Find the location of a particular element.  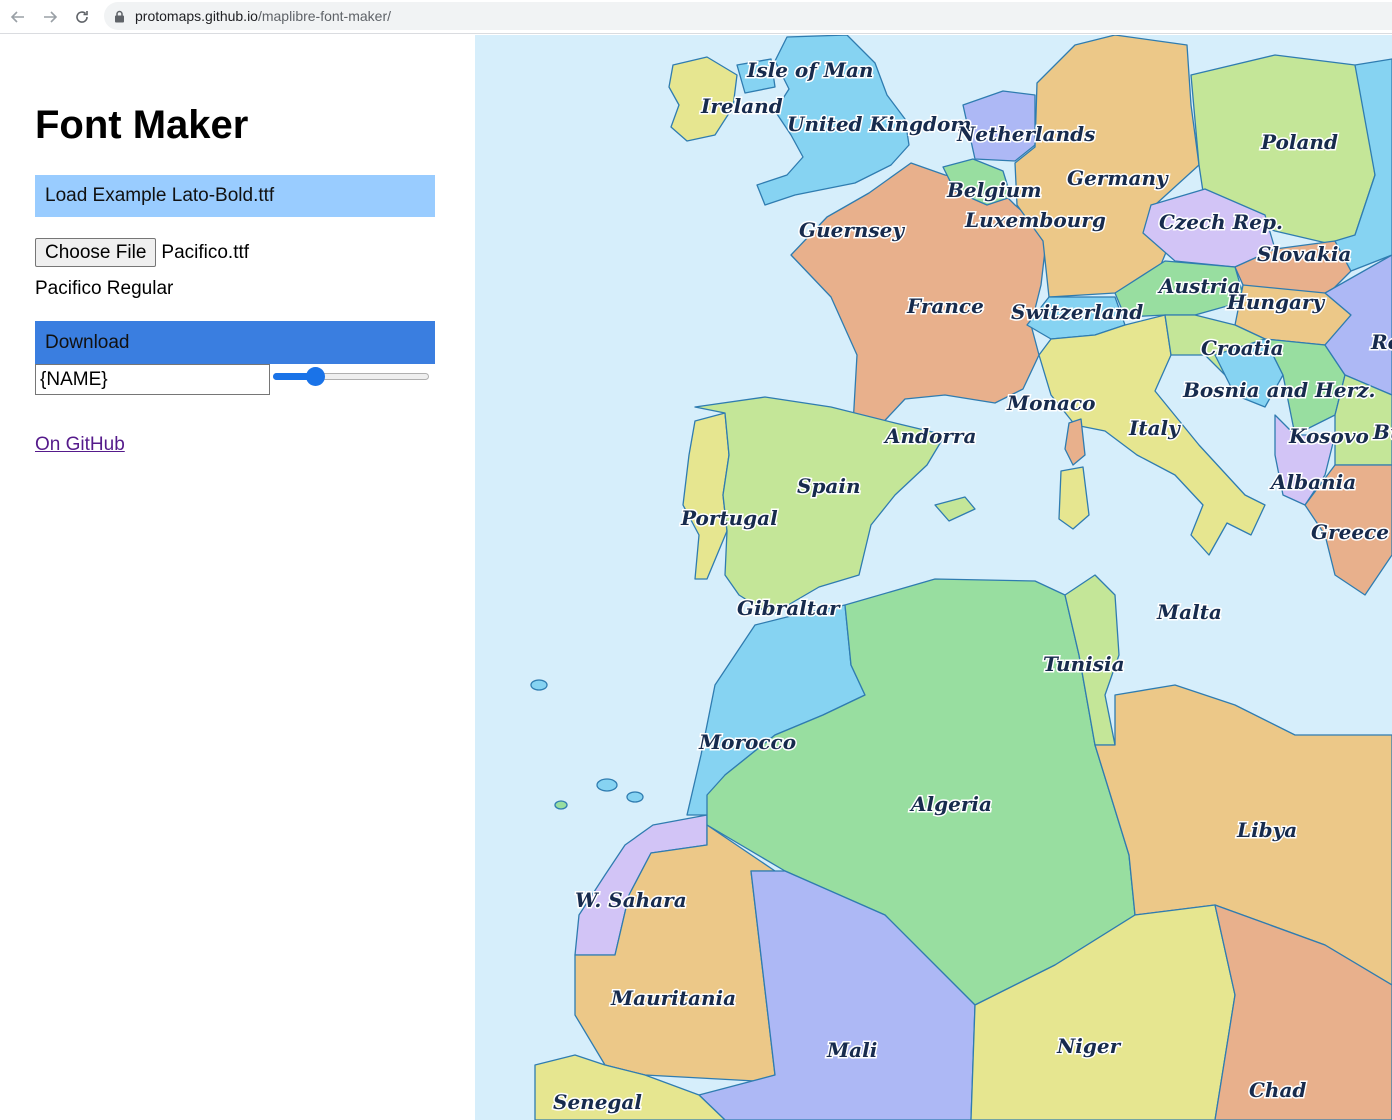

portugal-shape is located at coordinates (706, 496).